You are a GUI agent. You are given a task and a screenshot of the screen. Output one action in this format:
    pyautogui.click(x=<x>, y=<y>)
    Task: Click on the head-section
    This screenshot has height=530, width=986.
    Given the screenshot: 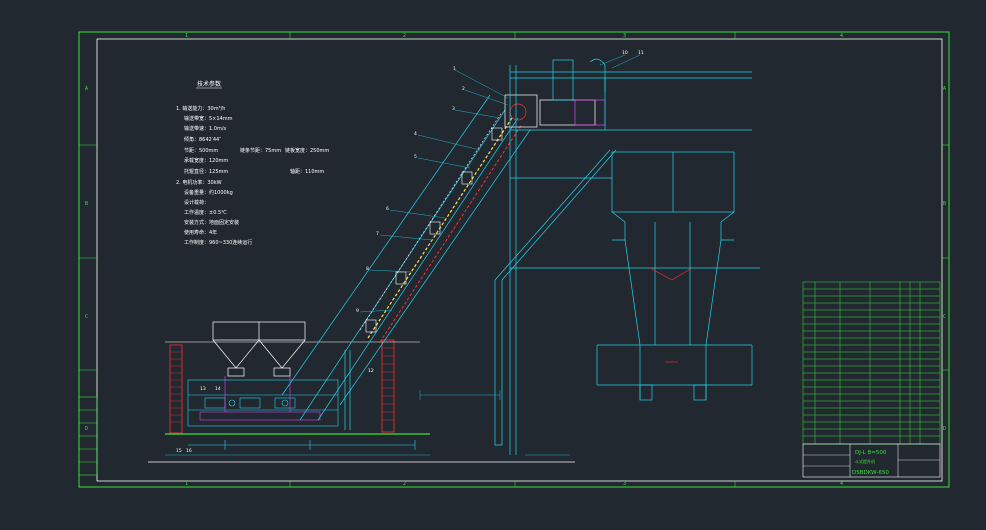 What is the action you would take?
    pyautogui.click(x=555, y=93)
    